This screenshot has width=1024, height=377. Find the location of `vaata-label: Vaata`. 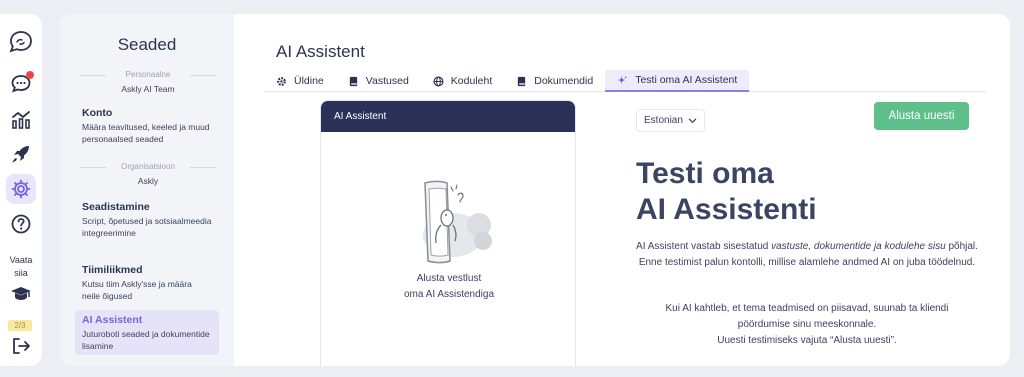

vaata-label: Vaata is located at coordinates (21, 260).